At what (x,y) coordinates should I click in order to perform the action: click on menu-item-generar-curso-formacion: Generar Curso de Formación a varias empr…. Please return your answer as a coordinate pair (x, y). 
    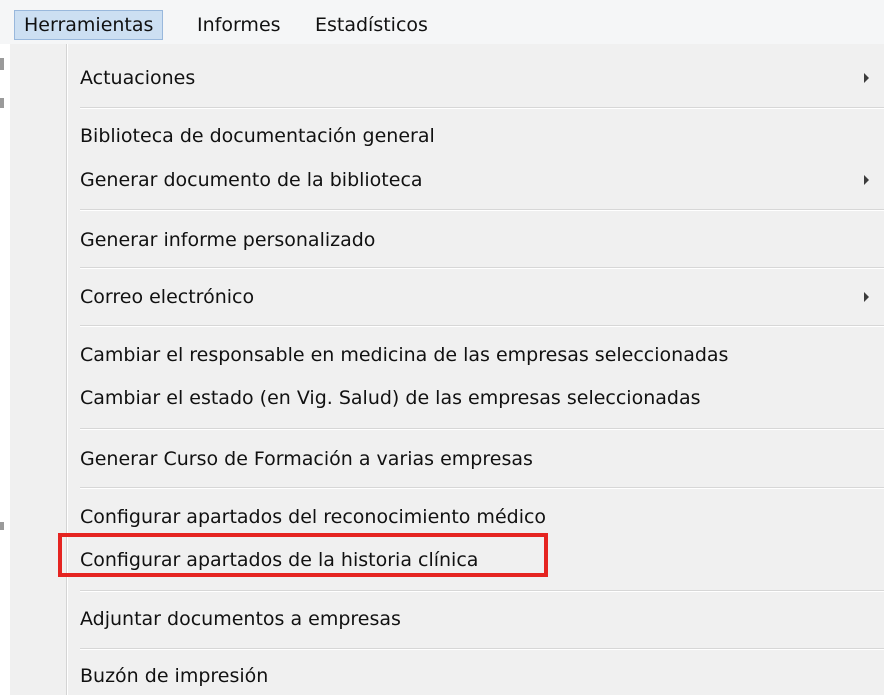
    Looking at the image, I should click on (306, 459).